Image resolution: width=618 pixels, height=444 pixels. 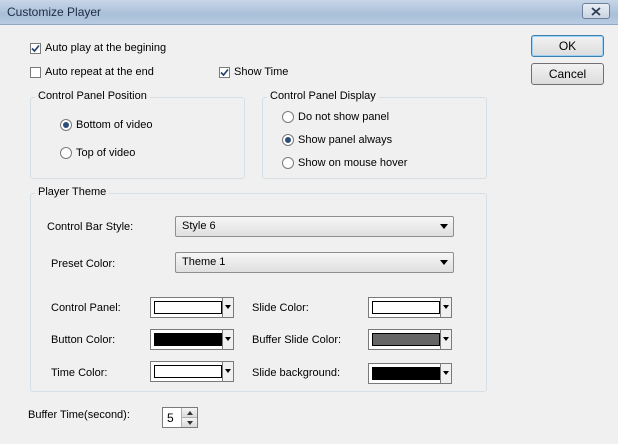 I want to click on radio-label: Top of video, so click(x=106, y=153).